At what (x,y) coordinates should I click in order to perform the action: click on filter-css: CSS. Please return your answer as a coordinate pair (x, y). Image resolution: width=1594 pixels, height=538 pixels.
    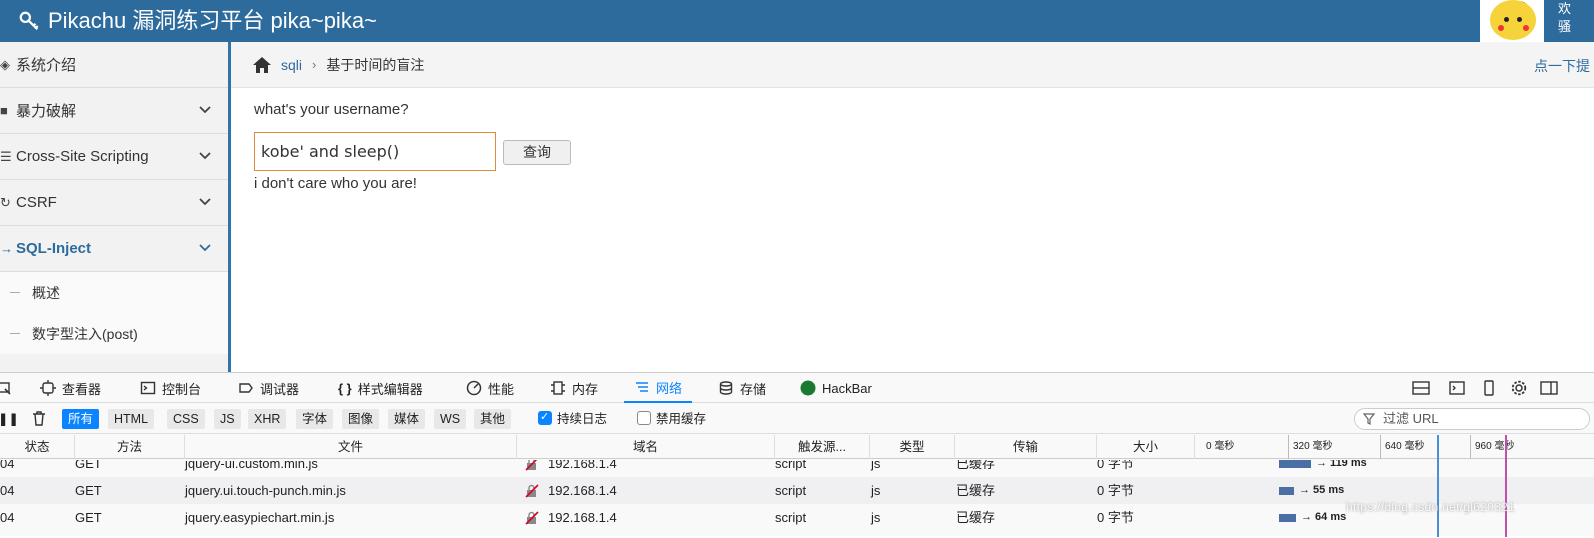
    Looking at the image, I should click on (186, 419).